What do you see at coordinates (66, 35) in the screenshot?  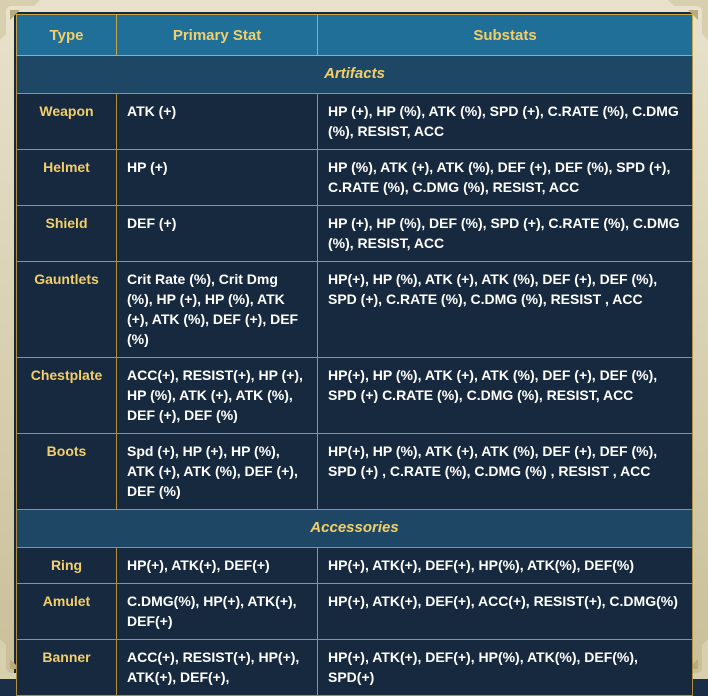 I see `header-type: Type` at bounding box center [66, 35].